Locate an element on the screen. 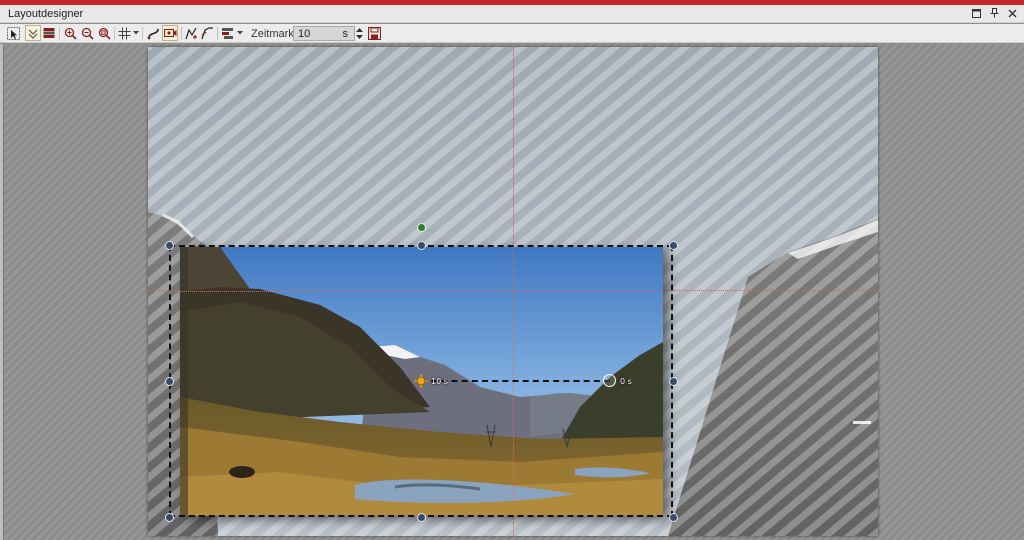 The width and height of the screenshot is (1024, 540). resize-handle-top is located at coordinates (421, 245).